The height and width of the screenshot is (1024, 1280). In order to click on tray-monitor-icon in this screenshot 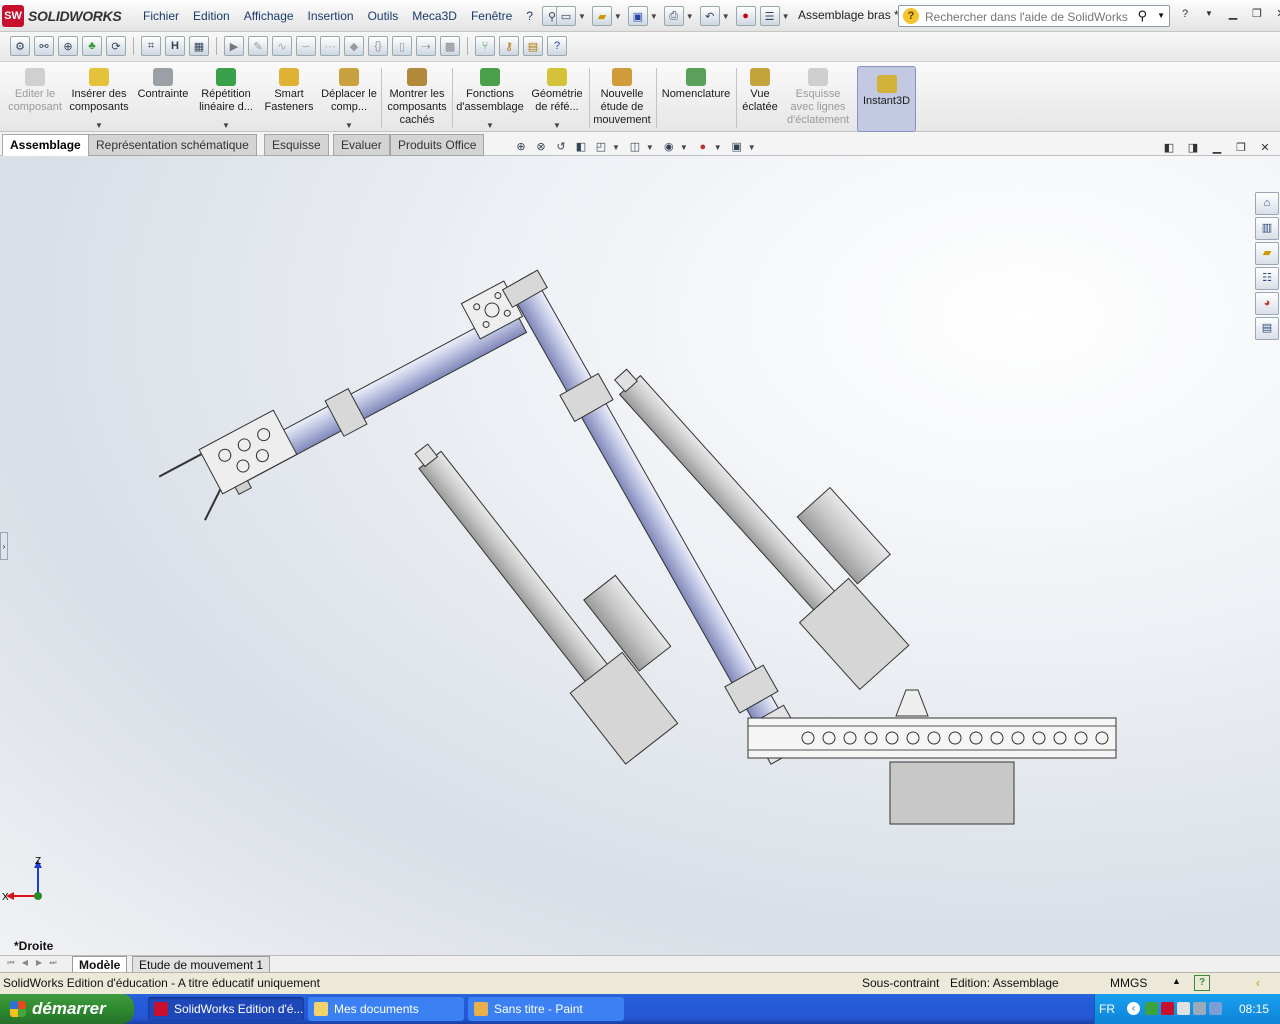, I will do `click(1215, 1008)`.